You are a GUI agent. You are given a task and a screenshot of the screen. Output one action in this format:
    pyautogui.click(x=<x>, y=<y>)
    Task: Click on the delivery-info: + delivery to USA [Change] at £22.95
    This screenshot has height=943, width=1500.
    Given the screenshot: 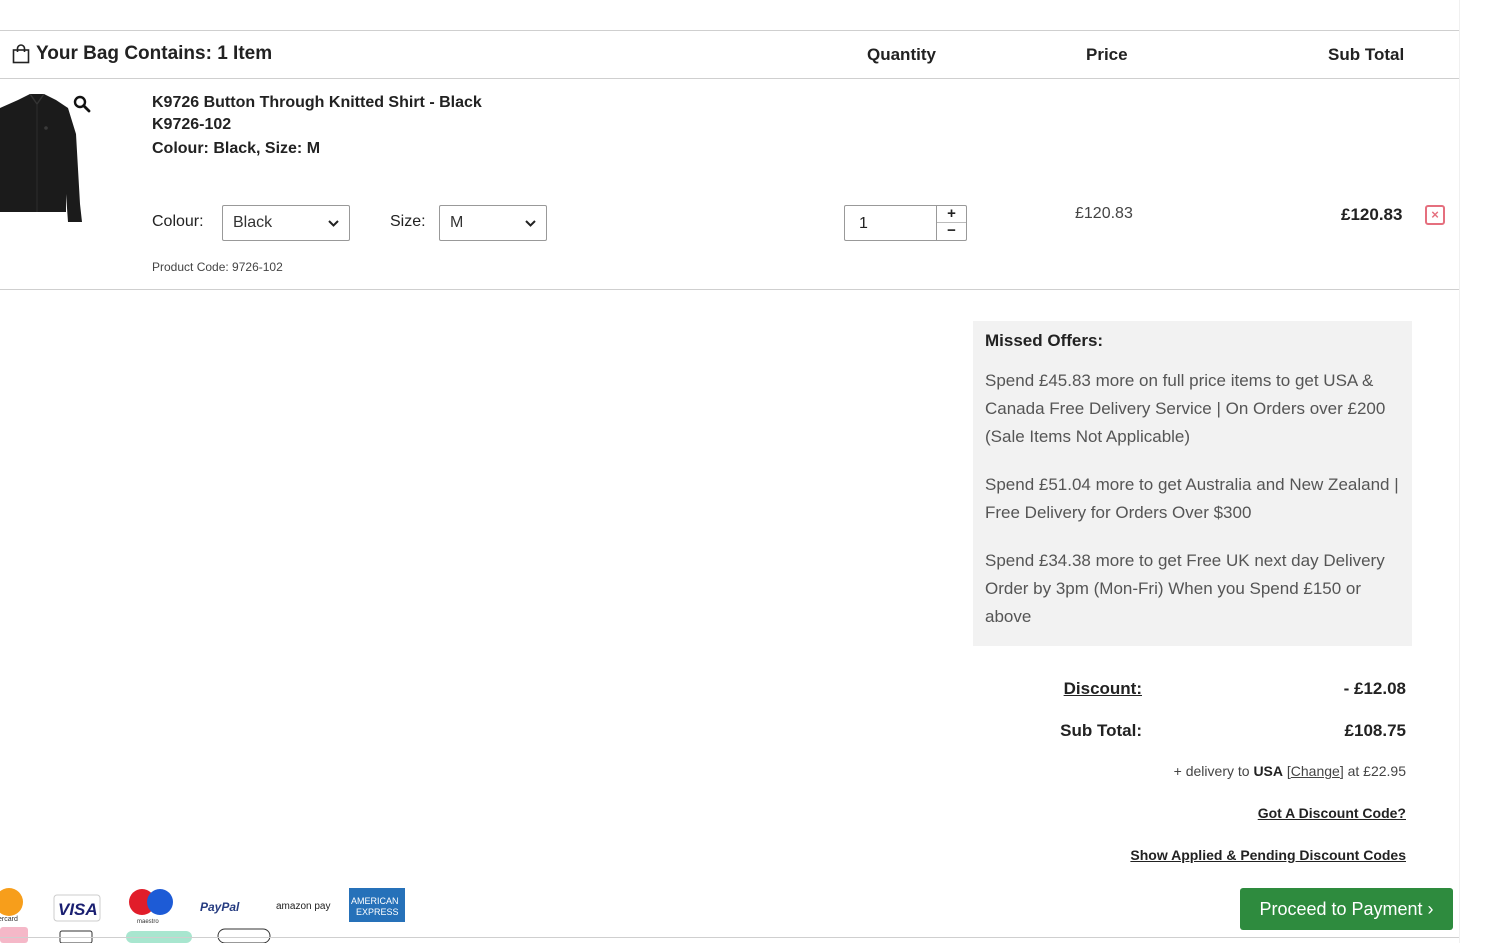 What is the action you would take?
    pyautogui.click(x=1289, y=771)
    